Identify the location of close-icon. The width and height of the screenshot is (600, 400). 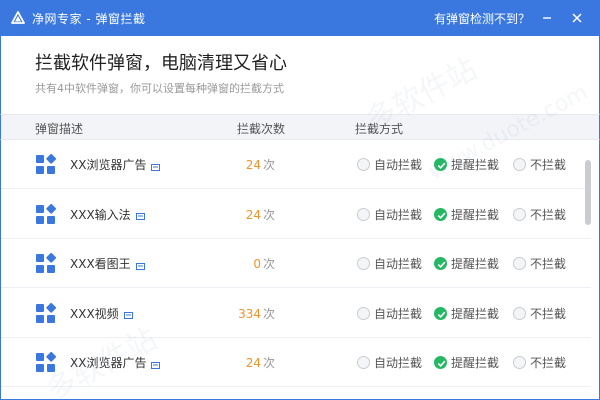
(577, 18).